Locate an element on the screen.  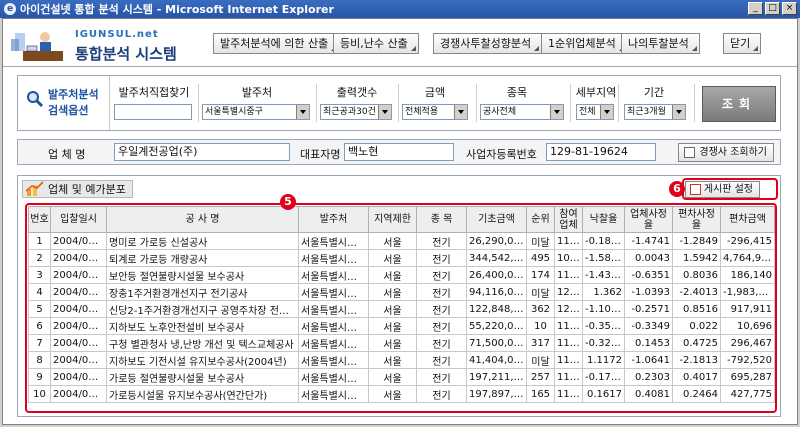
company-name-value: 우일계전공업(주) is located at coordinates (202, 152).